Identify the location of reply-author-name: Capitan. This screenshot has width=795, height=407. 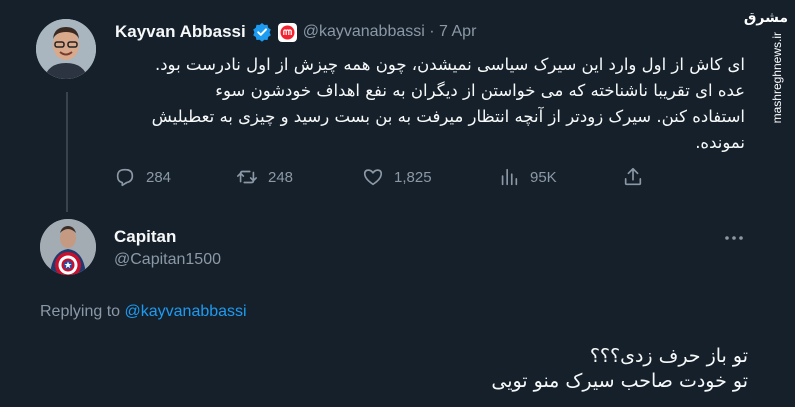
(145, 237).